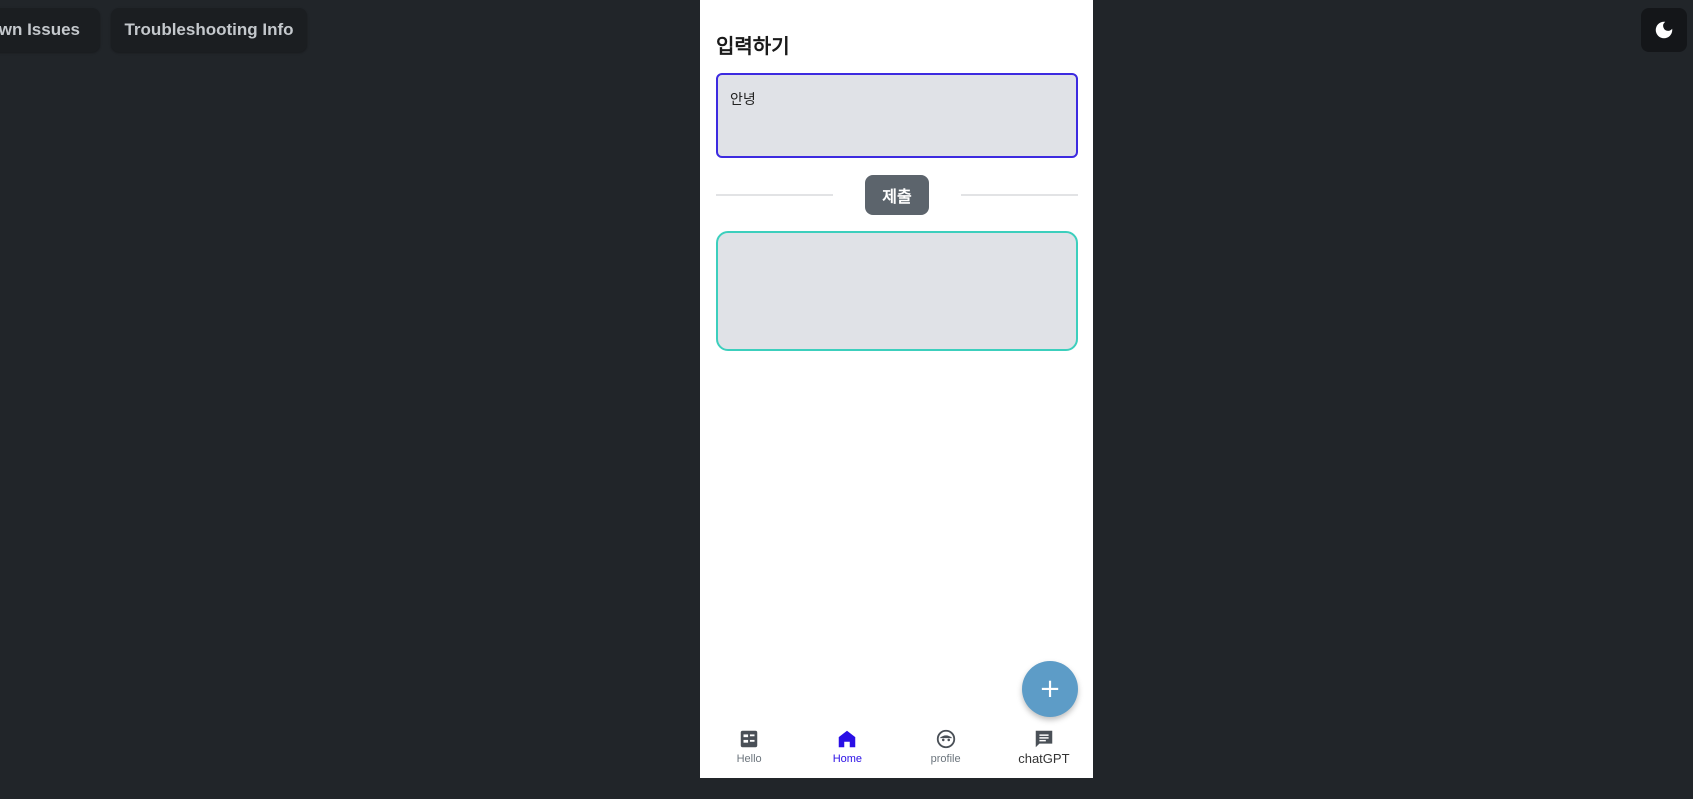 This screenshot has height=799, width=1693. What do you see at coordinates (1044, 758) in the screenshot?
I see `nav-label-chatgpt: chatGPT` at bounding box center [1044, 758].